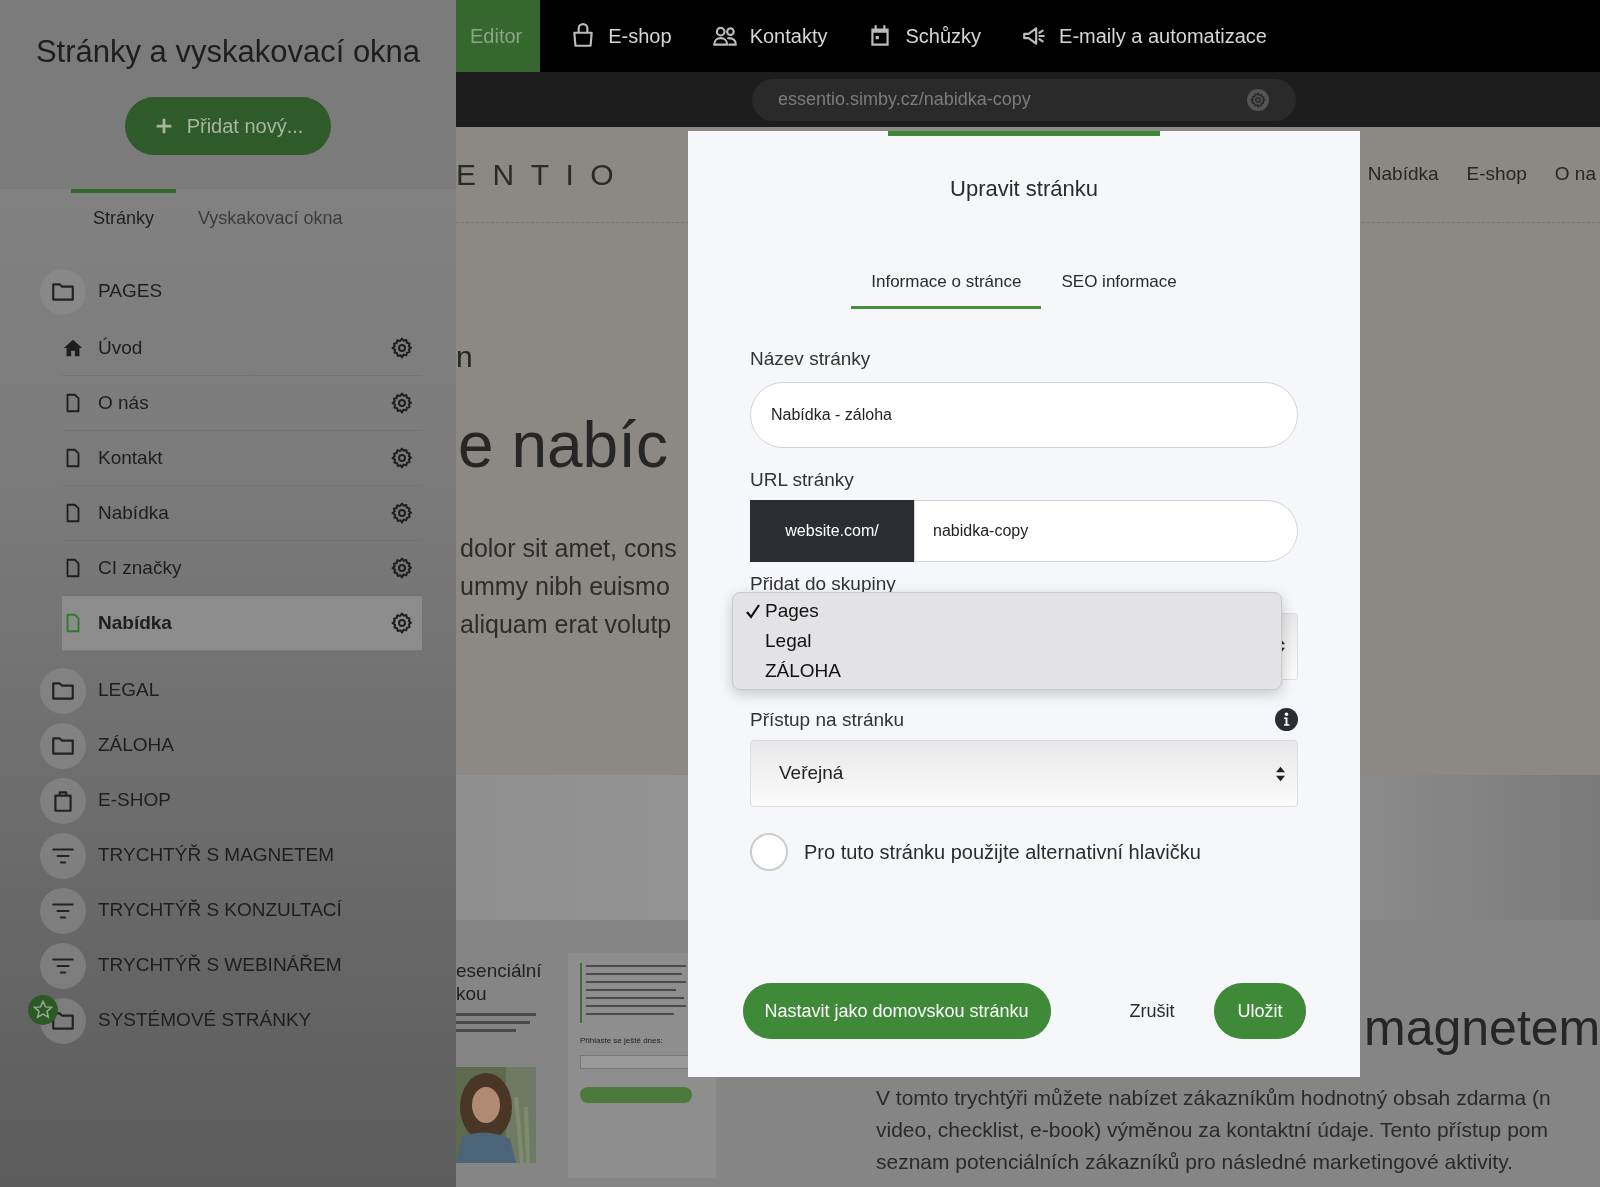  Describe the element at coordinates (124, 216) in the screenshot. I see `sidebar-tab: Stránky` at that location.